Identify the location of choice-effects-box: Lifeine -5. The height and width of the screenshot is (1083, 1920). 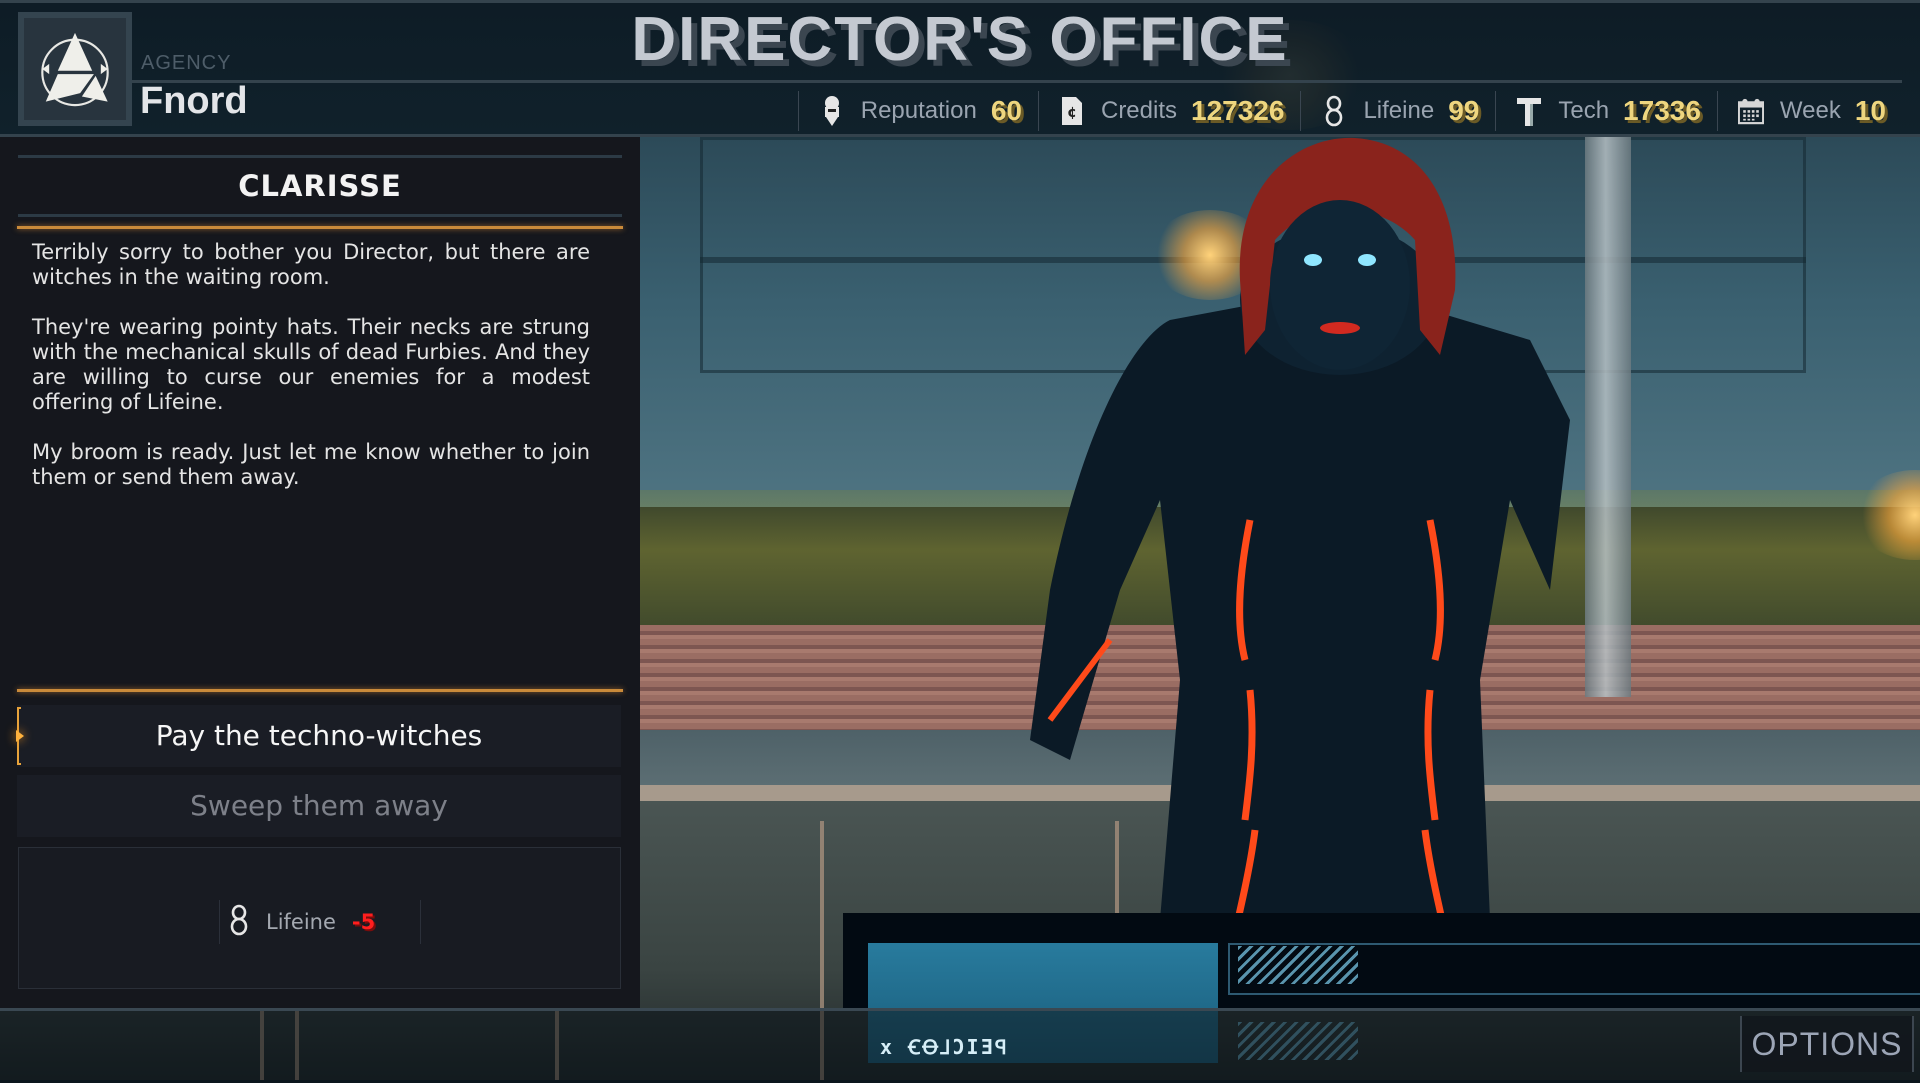
(319, 918).